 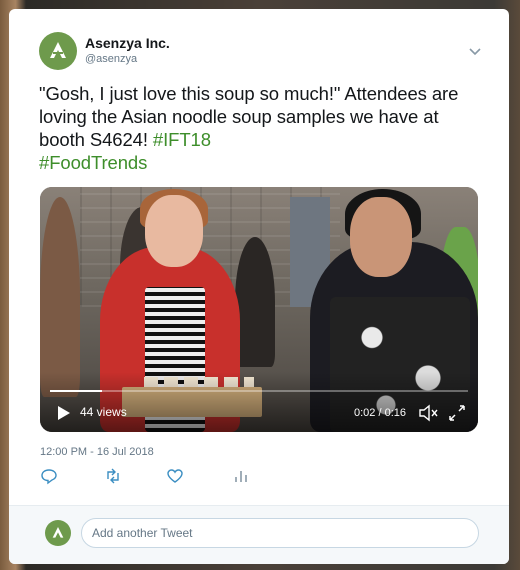 What do you see at coordinates (259, 44) in the screenshot?
I see `tweet-header: Asenzya Inc. @asenzya` at bounding box center [259, 44].